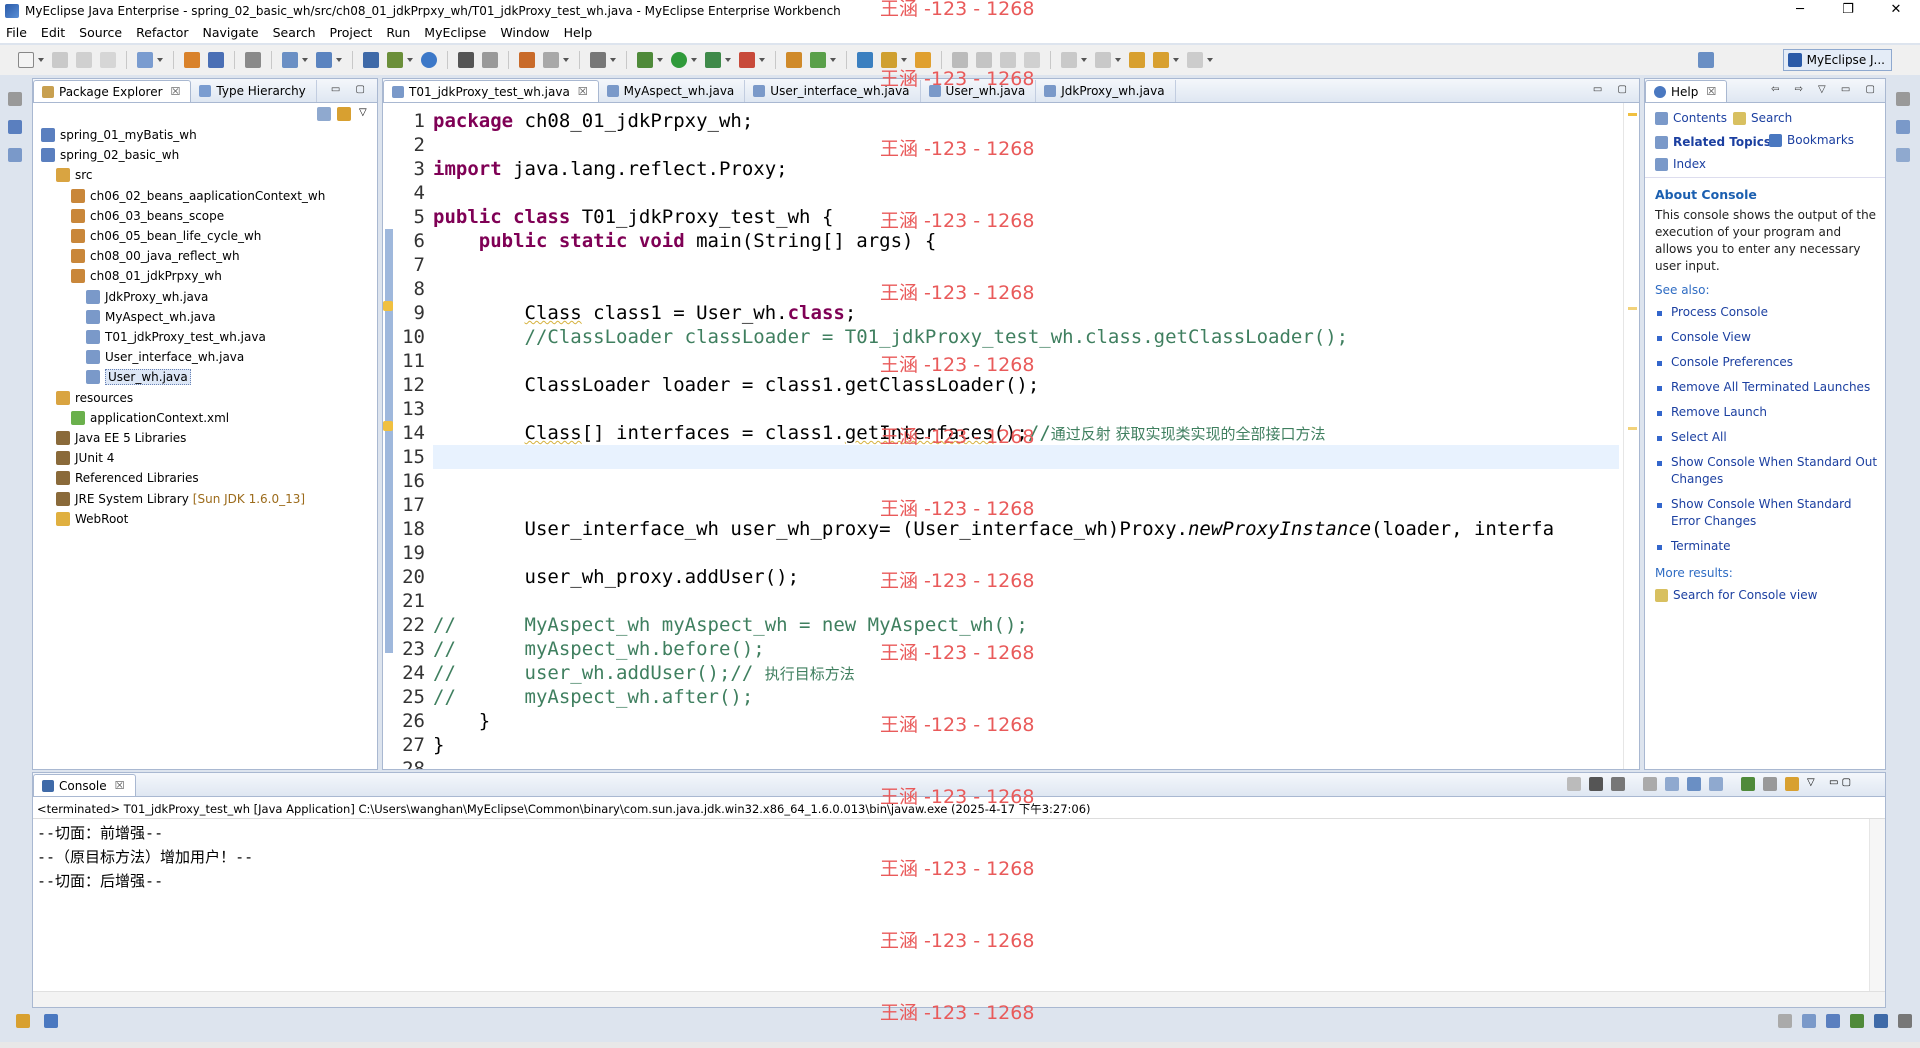  Describe the element at coordinates (524, 32) in the screenshot. I see `menu-window: Window` at that location.